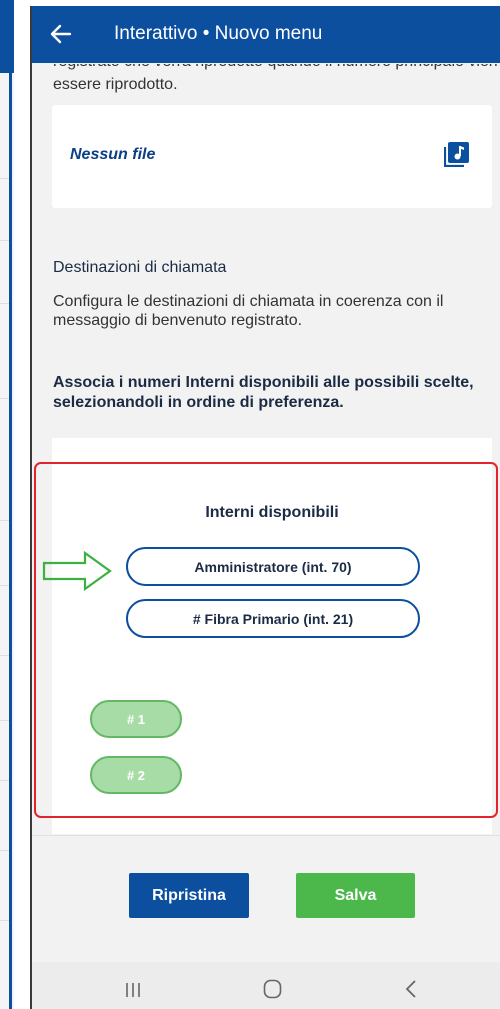 The width and height of the screenshot is (500, 1009). I want to click on section-title: Destinazioni di chiamata, so click(140, 267).